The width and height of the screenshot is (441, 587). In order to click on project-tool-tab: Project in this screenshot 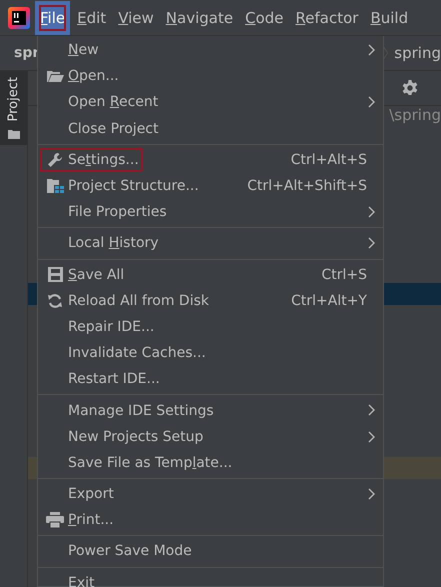, I will do `click(13, 108)`.